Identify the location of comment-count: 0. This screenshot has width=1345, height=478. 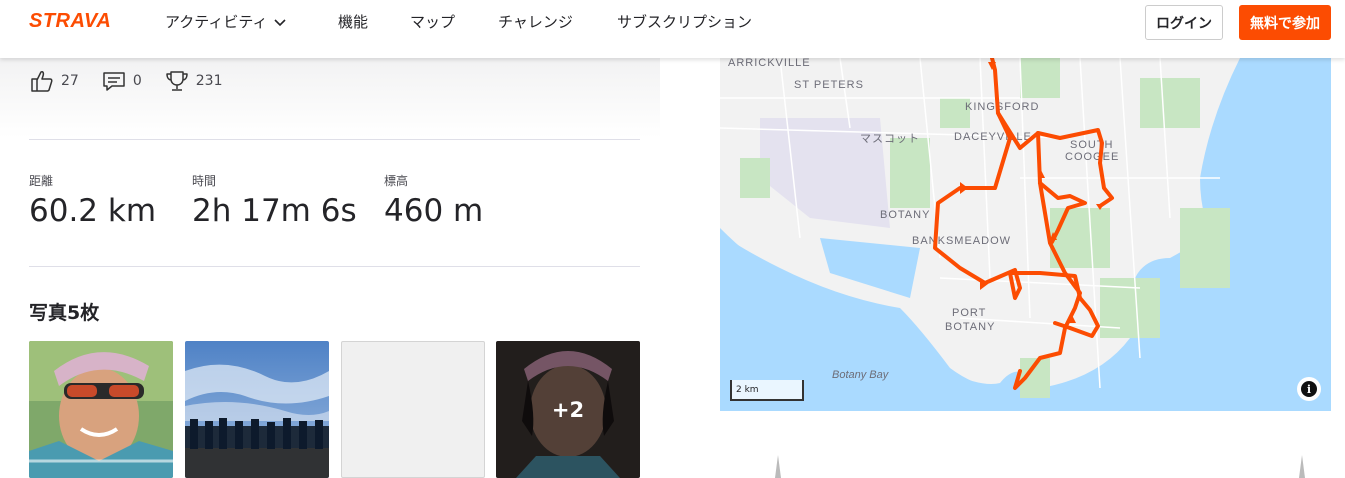
(137, 81).